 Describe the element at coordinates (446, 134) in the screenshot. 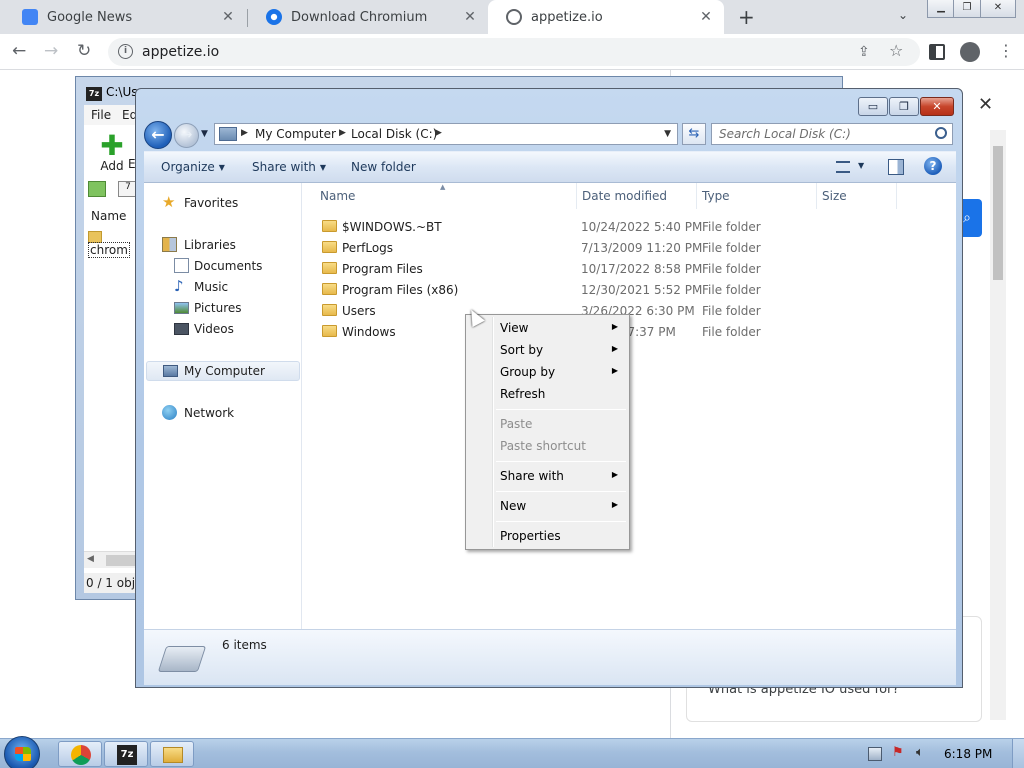

I see `explorer-address-bar: ▶ My Computer ▶ Local Disk (C:) ▶ ▼` at that location.